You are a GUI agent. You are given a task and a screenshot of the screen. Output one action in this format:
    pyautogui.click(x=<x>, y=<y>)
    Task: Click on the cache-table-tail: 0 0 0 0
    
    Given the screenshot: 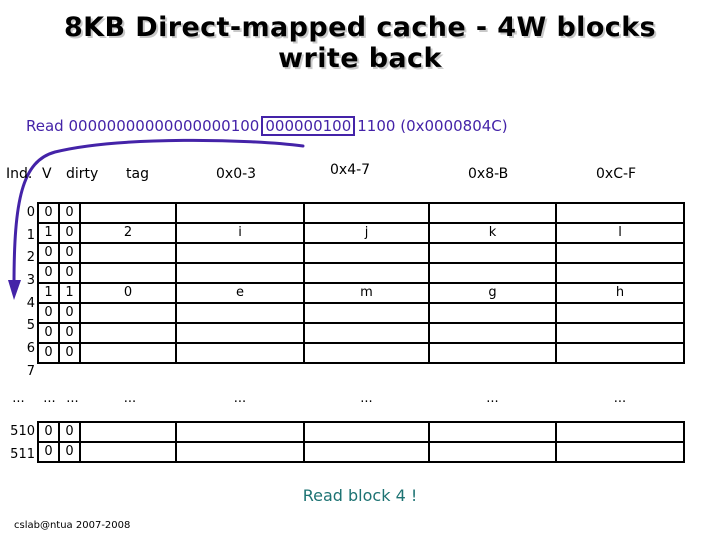 What is the action you would take?
    pyautogui.click(x=361, y=442)
    